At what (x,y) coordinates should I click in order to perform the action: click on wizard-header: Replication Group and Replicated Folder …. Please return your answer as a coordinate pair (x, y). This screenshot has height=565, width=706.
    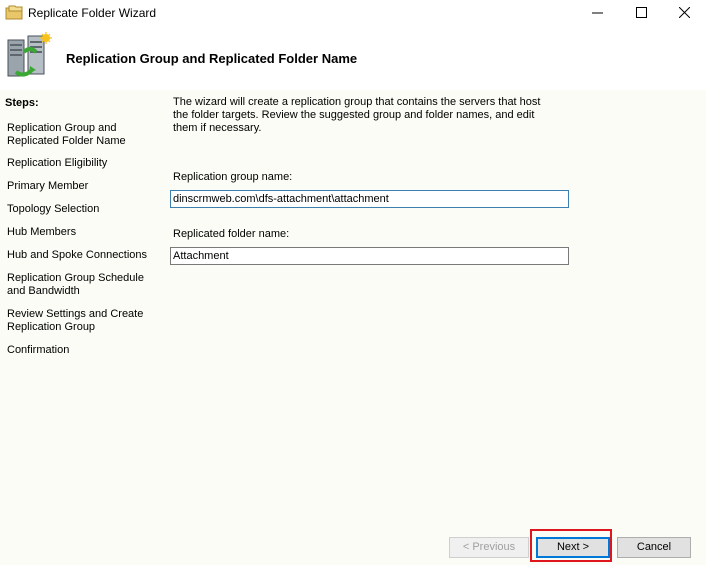
    Looking at the image, I should click on (353, 58).